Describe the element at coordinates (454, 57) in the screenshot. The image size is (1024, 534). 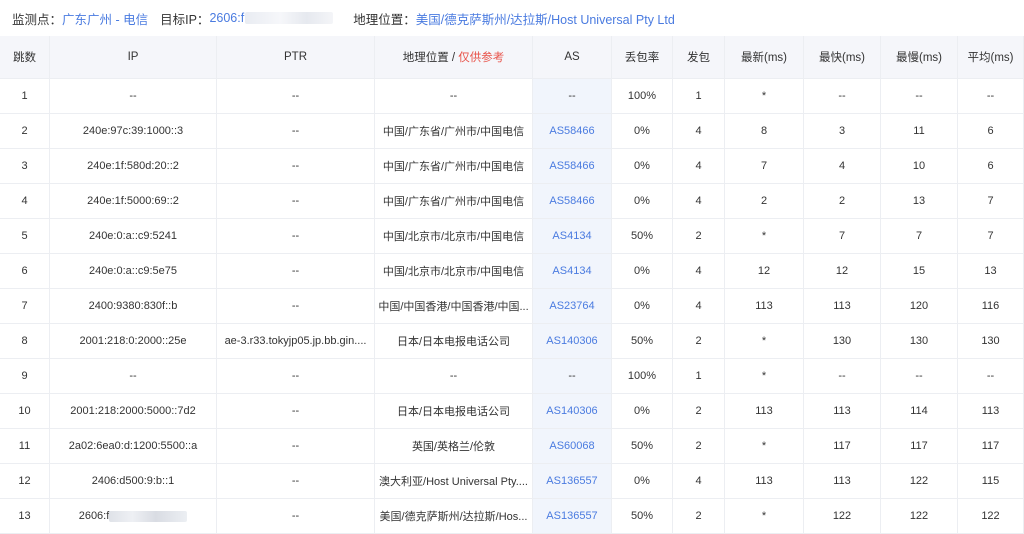
I see `col-geo-header: 地理位置 / 仅供参考` at that location.